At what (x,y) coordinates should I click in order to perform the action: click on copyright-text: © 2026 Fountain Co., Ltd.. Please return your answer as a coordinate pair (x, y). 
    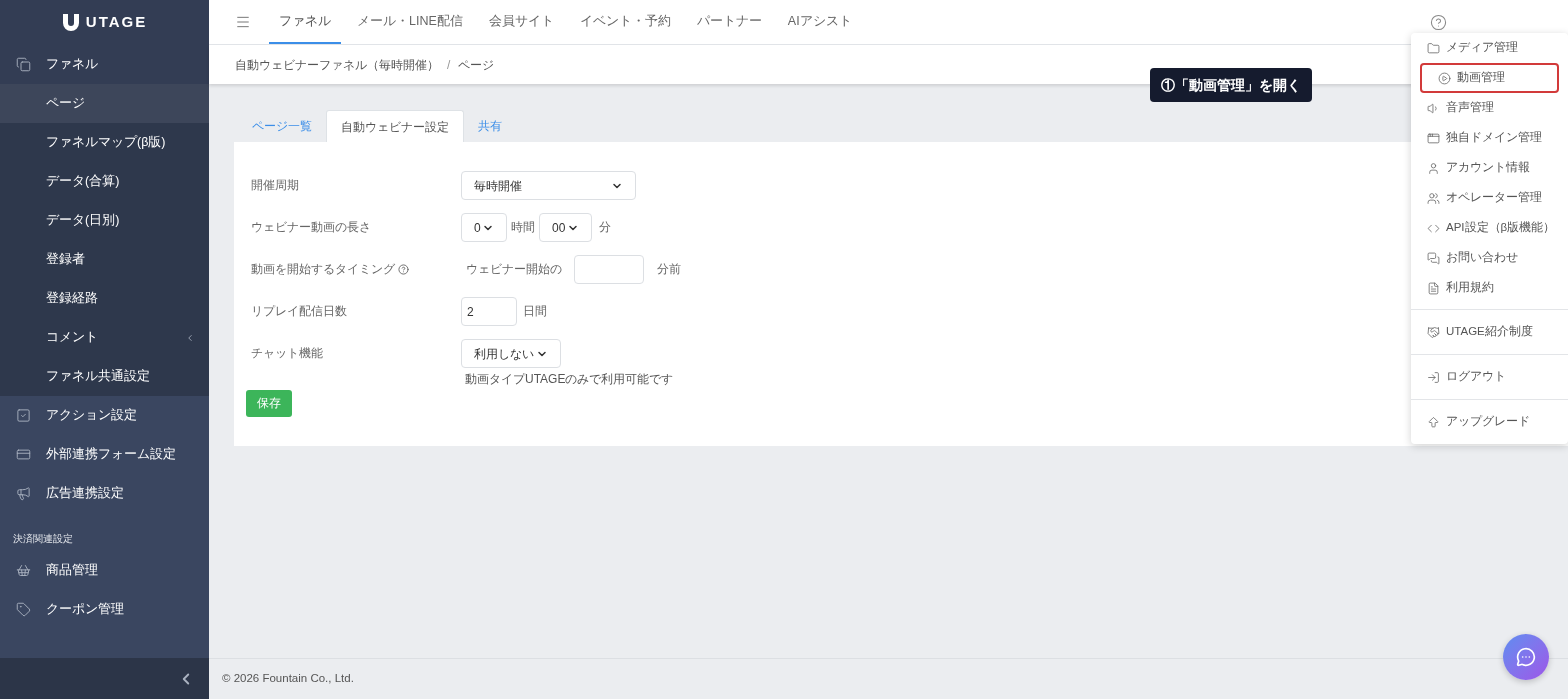
    Looking at the image, I should click on (288, 679).